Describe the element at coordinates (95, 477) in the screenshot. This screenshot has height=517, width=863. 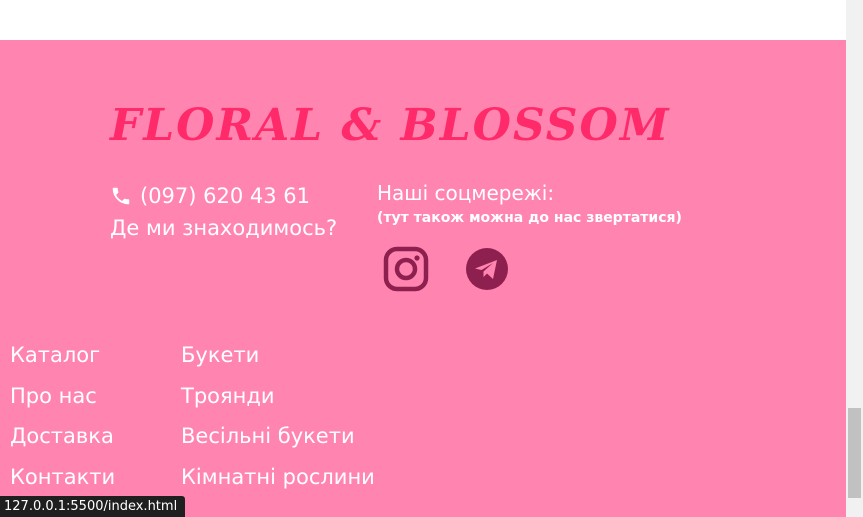
I see `nav-link-contacts: Контакти` at that location.